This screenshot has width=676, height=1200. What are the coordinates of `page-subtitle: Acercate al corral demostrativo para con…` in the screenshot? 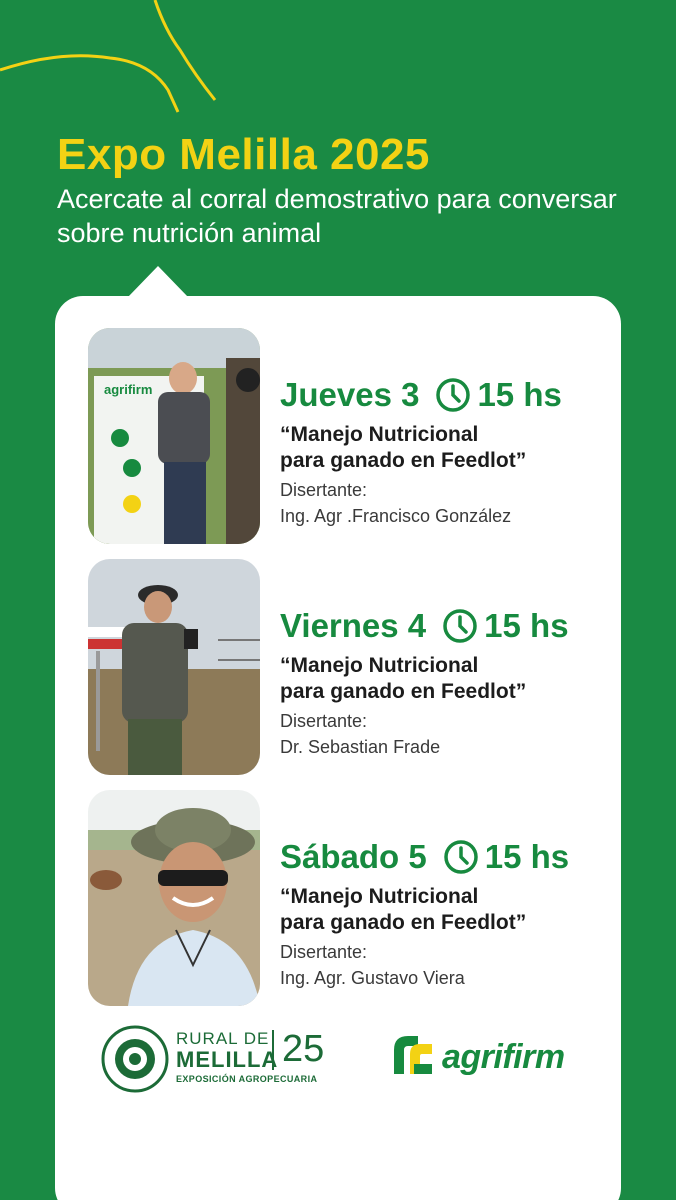 It's located at (337, 216).